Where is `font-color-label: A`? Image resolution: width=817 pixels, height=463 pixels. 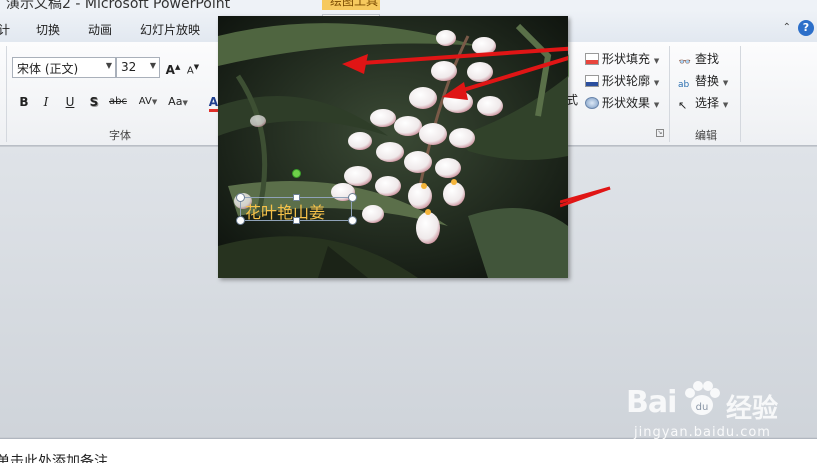 font-color-label: A is located at coordinates (213, 103).